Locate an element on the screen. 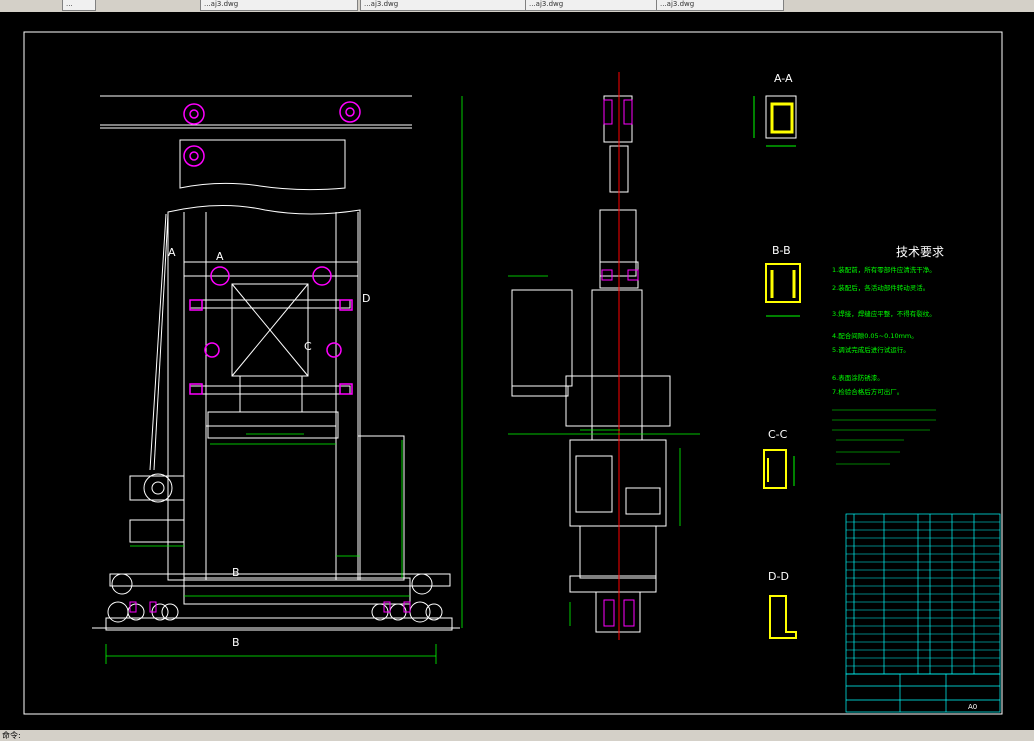  marker-c: C is located at coordinates (308, 346).